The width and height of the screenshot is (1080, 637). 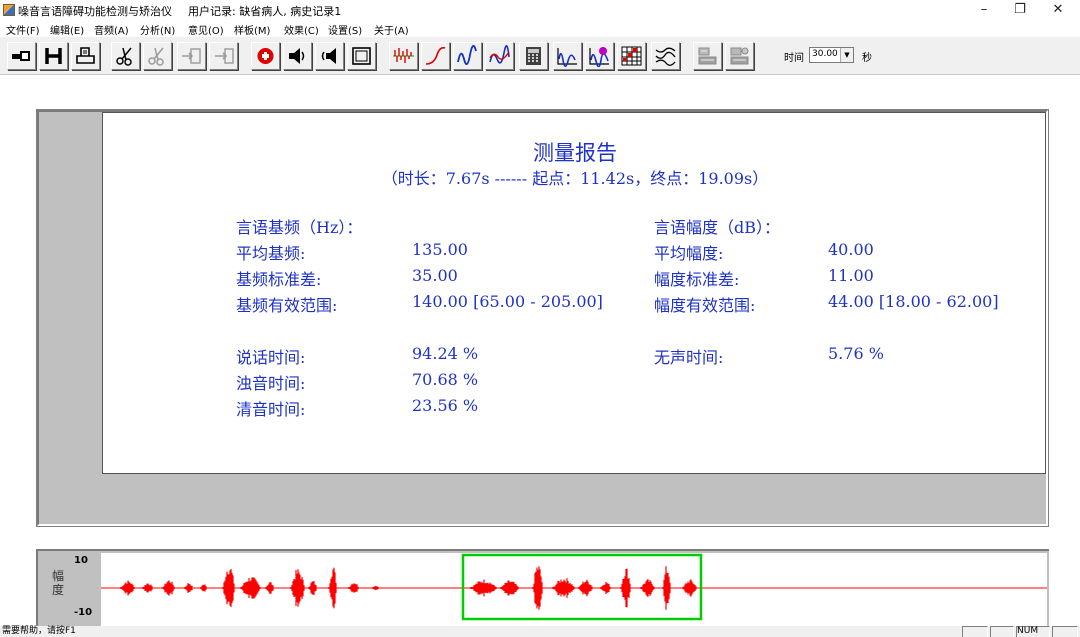 I want to click on voiced-time-value: 70.68 %, so click(x=445, y=379).